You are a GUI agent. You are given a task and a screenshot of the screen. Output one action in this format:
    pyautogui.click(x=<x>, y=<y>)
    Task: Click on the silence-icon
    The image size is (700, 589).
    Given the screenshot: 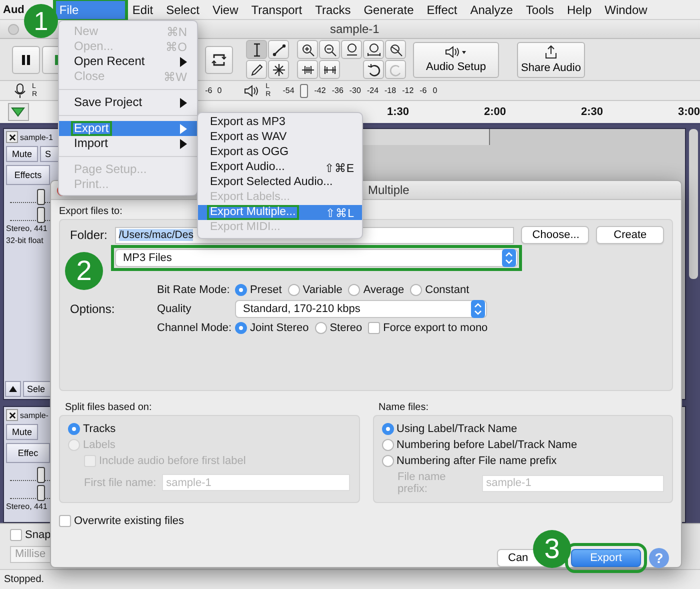 What is the action you would take?
    pyautogui.click(x=329, y=69)
    